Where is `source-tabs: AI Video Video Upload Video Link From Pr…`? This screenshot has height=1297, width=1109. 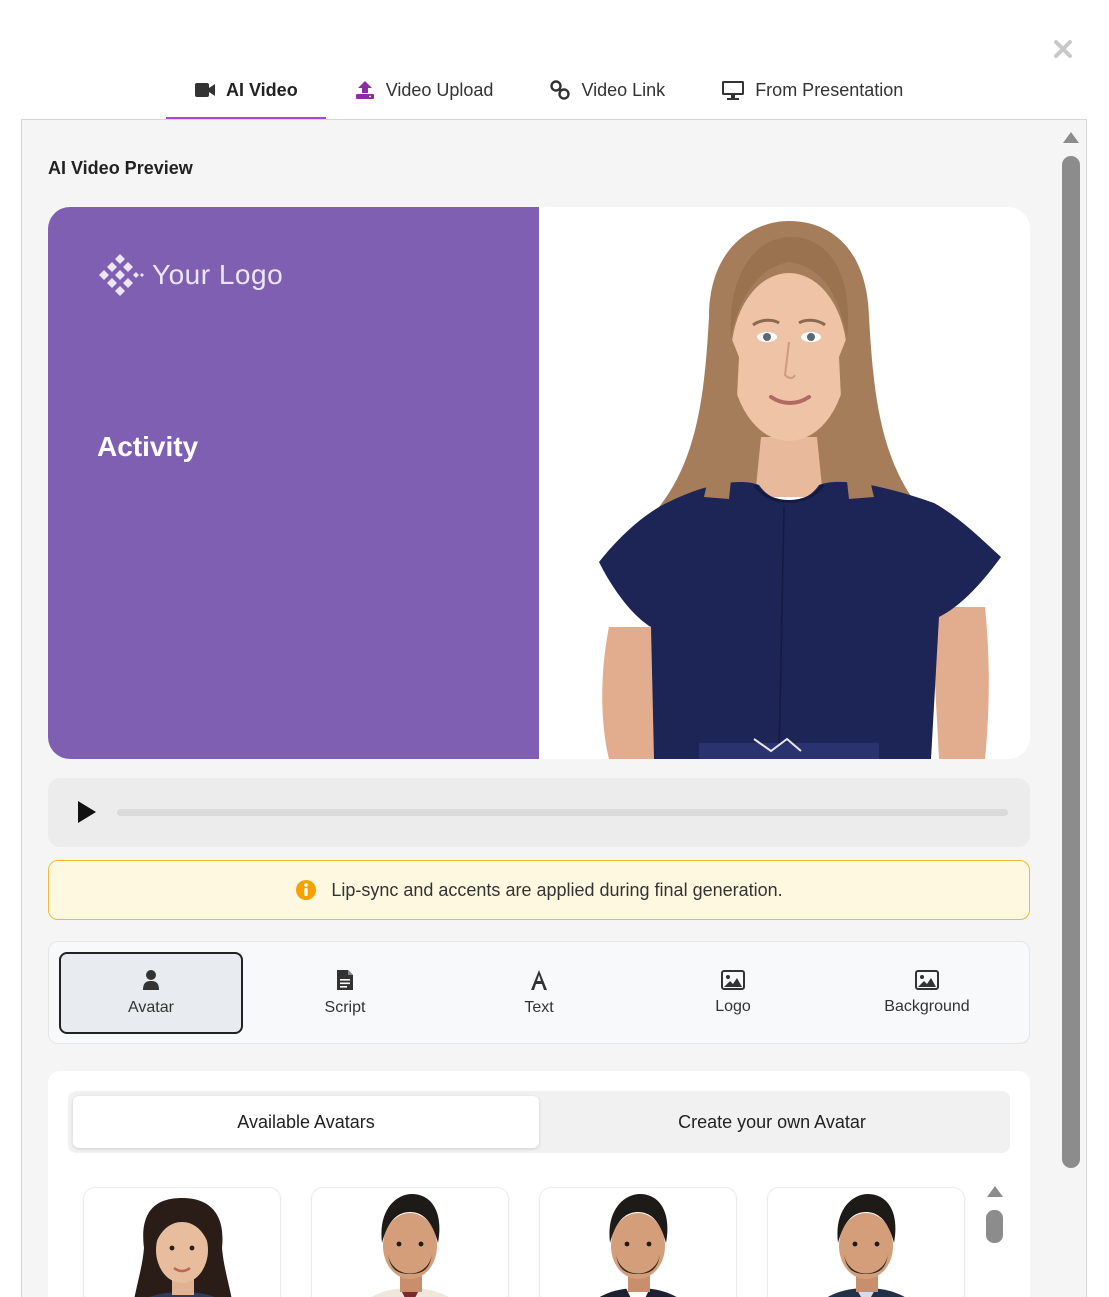 source-tabs: AI Video Video Upload Video Link From Pr… is located at coordinates (548, 90).